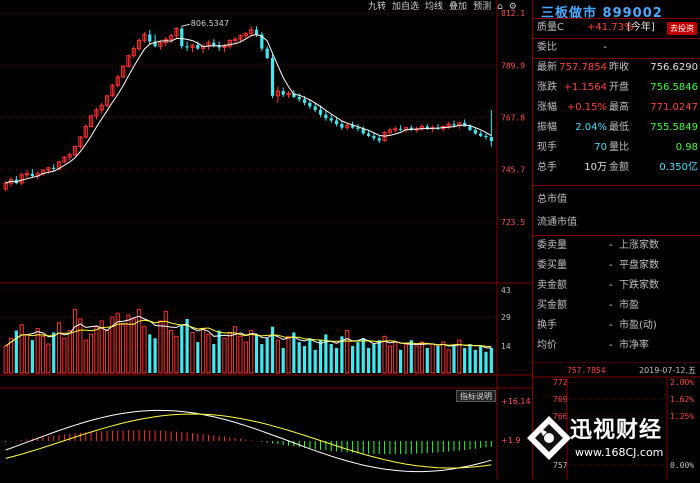 The width and height of the screenshot is (700, 483). I want to click on quote-row: 委比 -, so click(616, 48).